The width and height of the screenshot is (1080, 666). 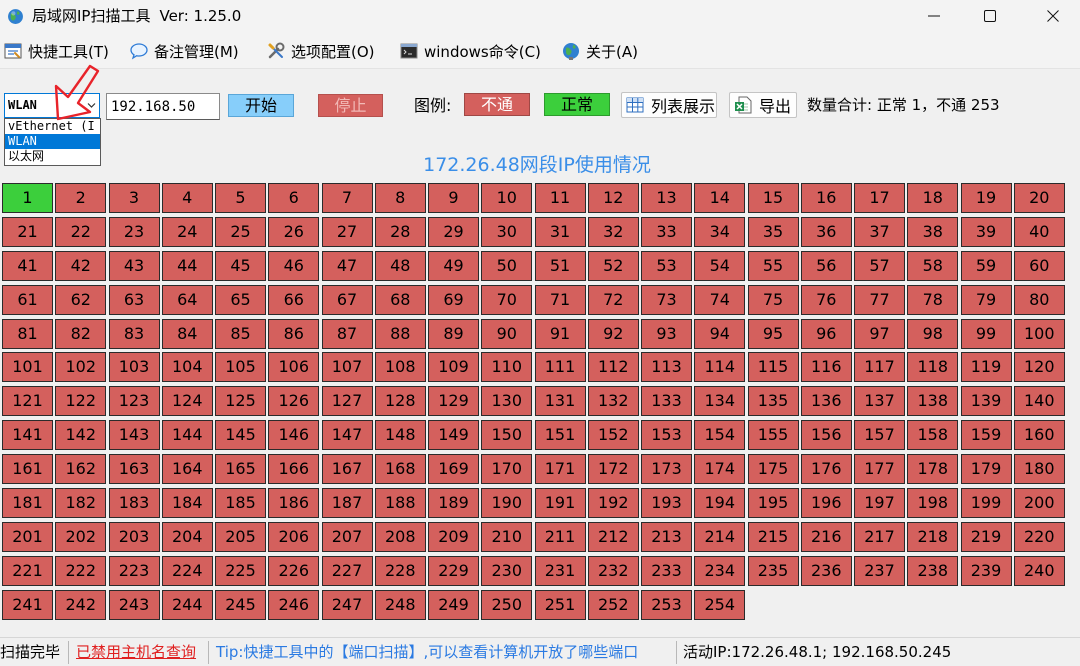 I want to click on ip-cell: 125, so click(x=240, y=401).